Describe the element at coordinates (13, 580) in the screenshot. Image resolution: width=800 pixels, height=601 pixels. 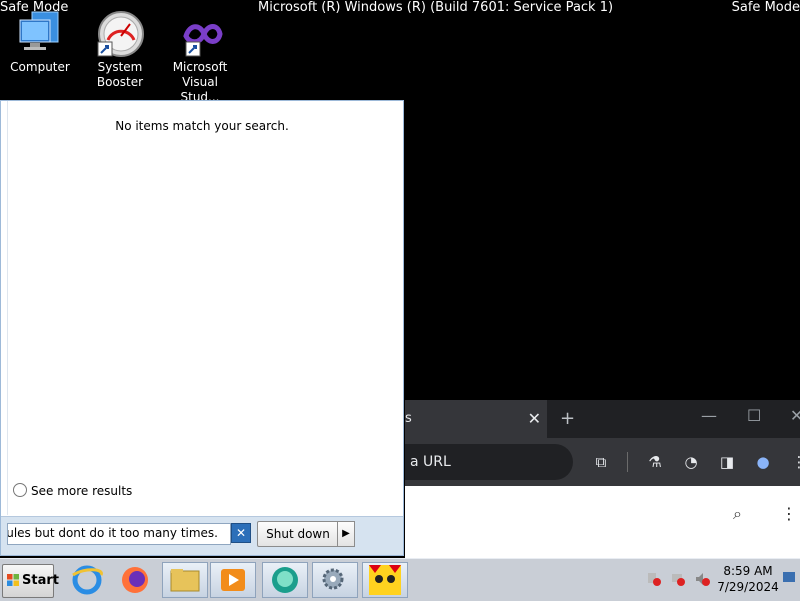
I see `windows-logo-icon` at that location.